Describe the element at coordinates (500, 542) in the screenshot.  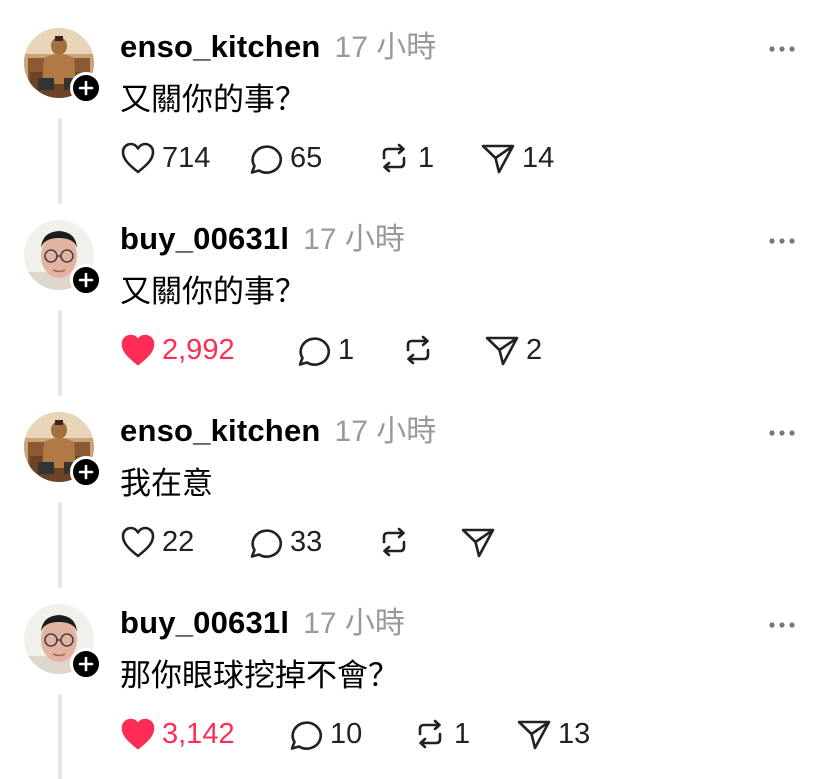
I see `share-button` at that location.